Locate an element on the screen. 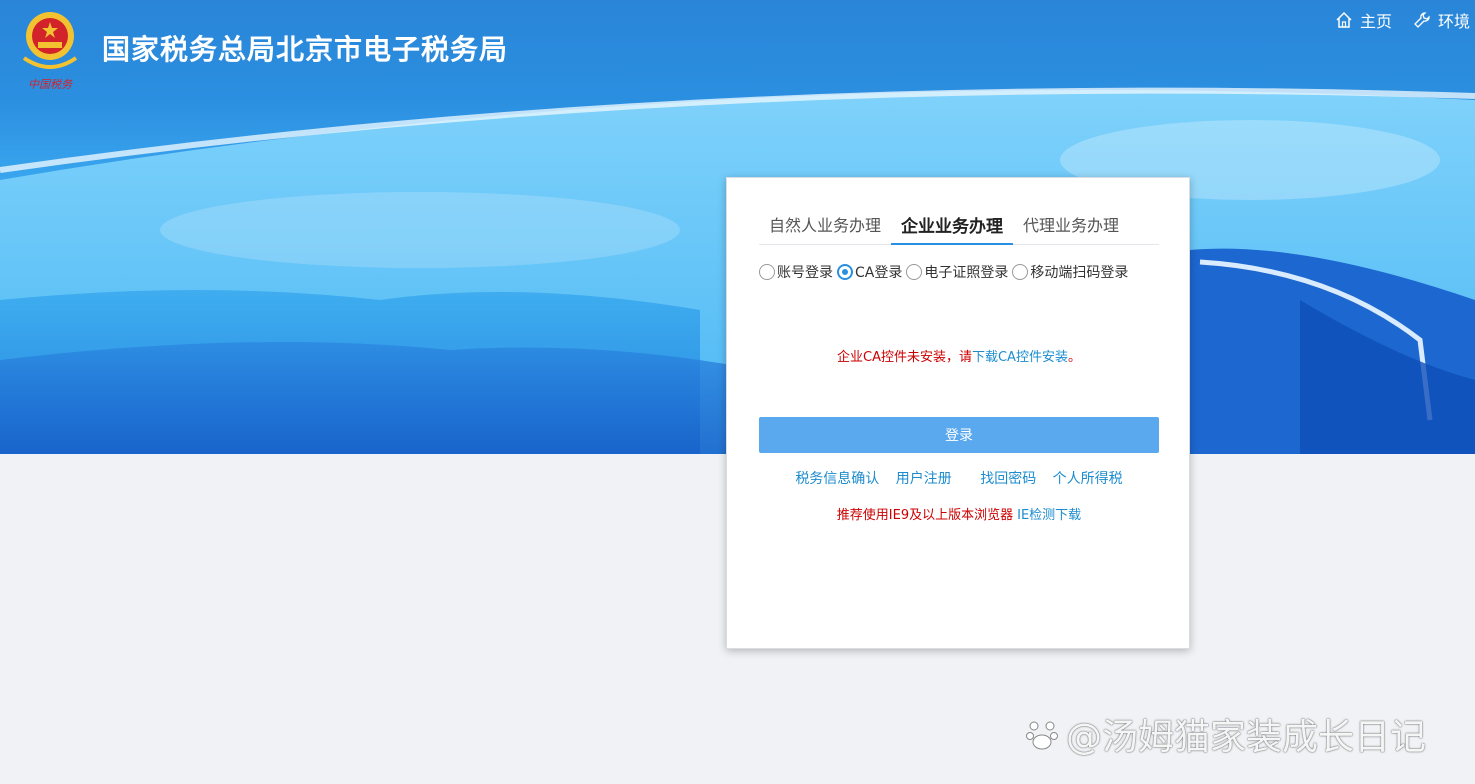  top-navigation: 主页 环境 is located at coordinates (1402, 20).